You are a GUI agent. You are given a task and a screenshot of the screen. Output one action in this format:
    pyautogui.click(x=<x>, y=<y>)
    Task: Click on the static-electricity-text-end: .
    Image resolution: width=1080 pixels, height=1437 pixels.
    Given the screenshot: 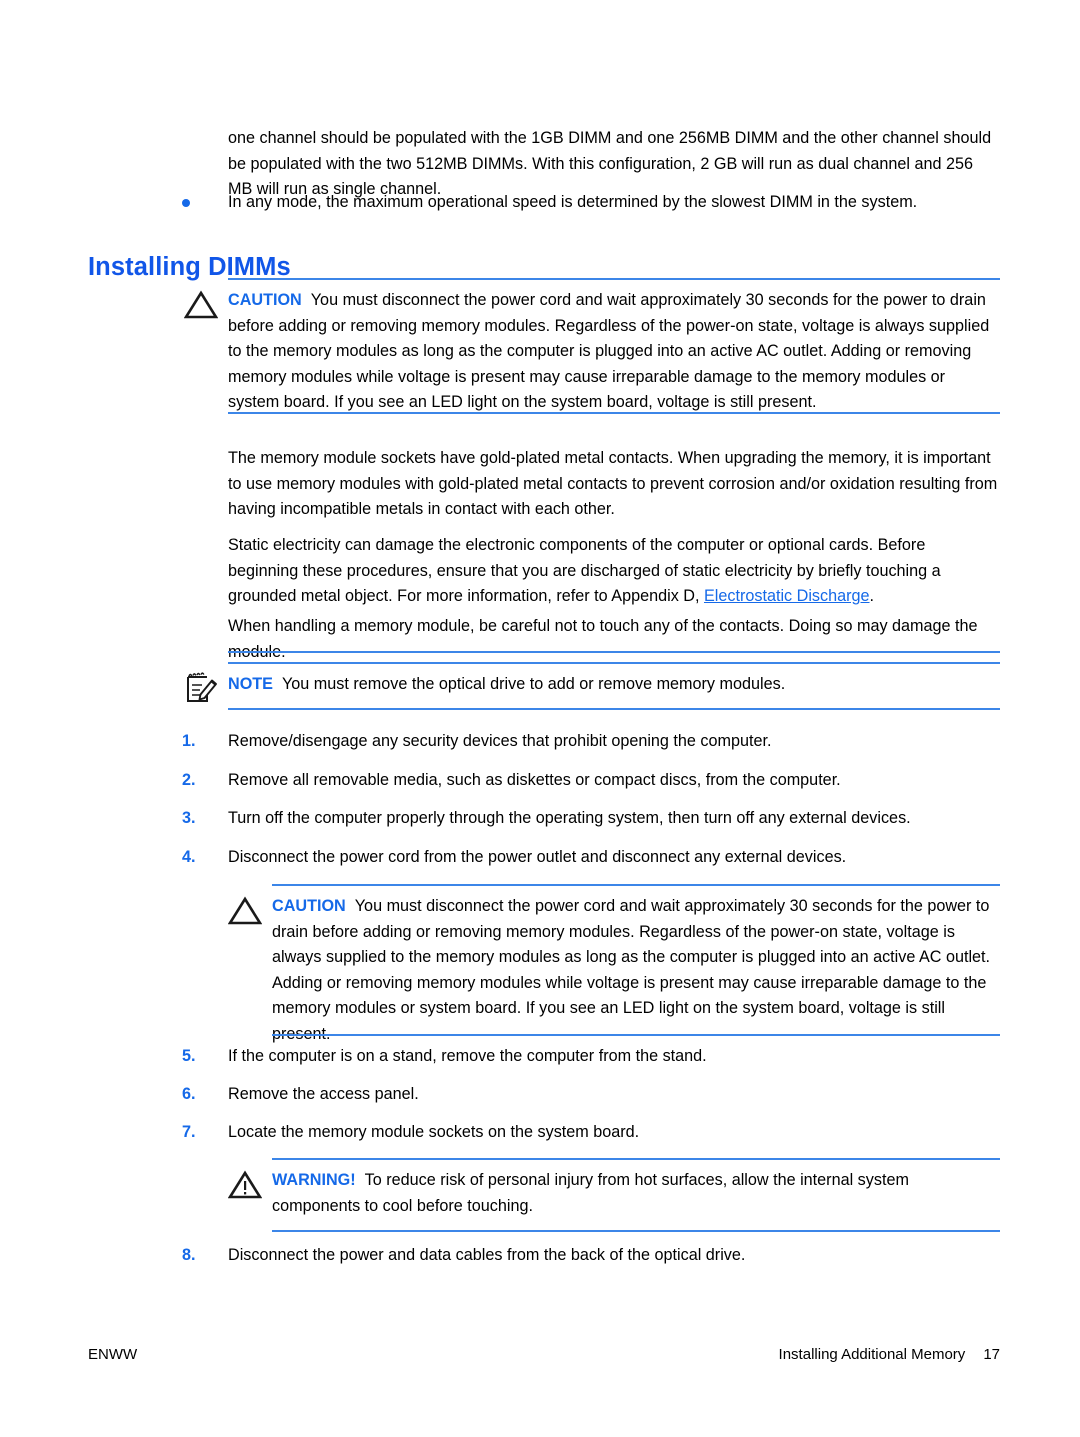 What is the action you would take?
    pyautogui.click(x=872, y=596)
    